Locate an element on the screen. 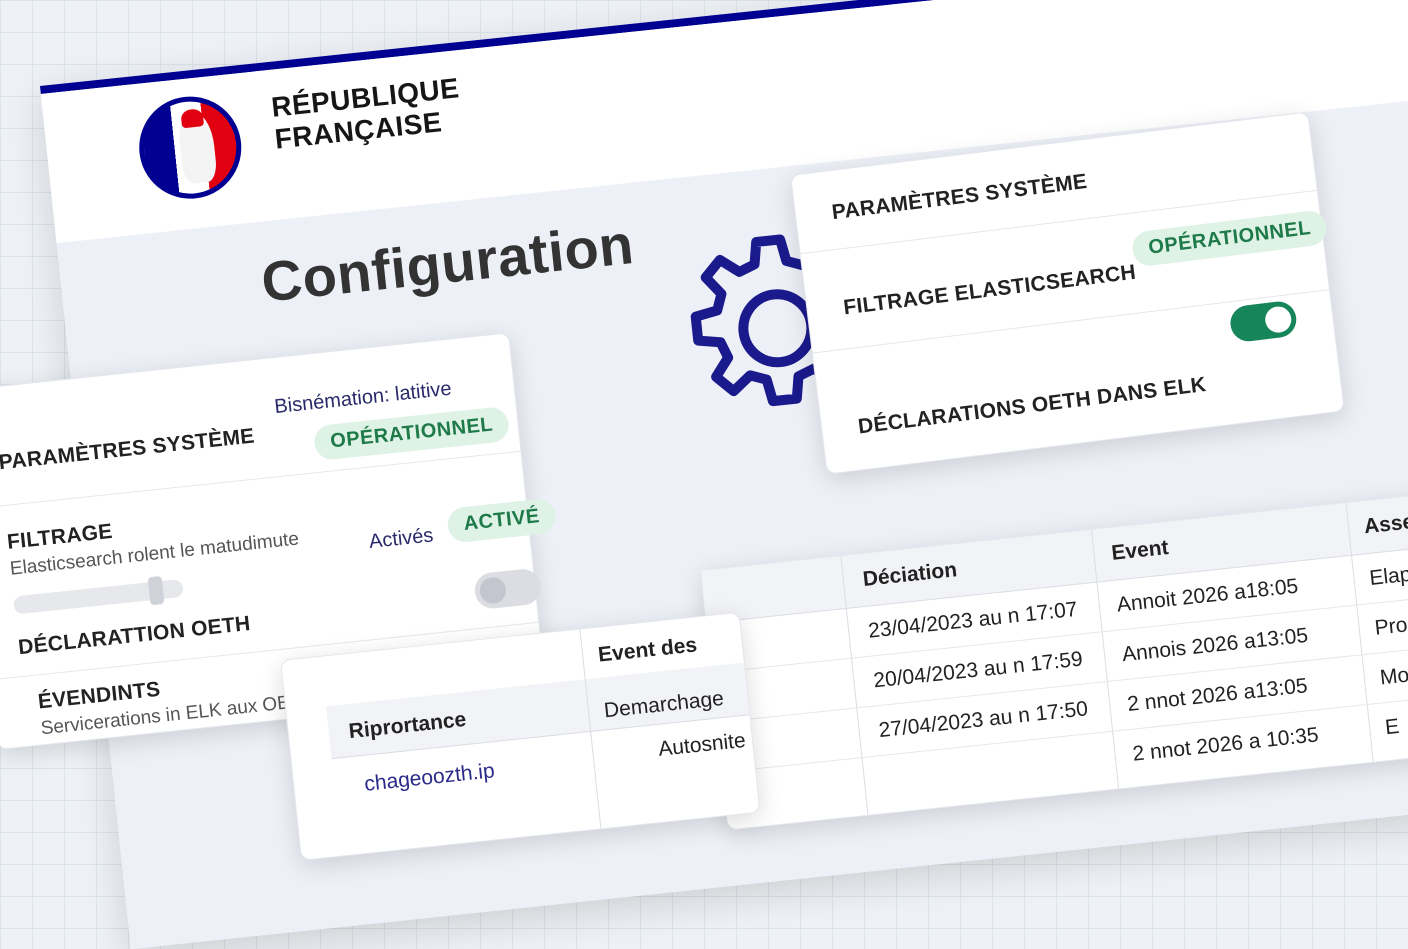 The width and height of the screenshot is (1408, 949). table-cell: E is located at coordinates (1392, 727).